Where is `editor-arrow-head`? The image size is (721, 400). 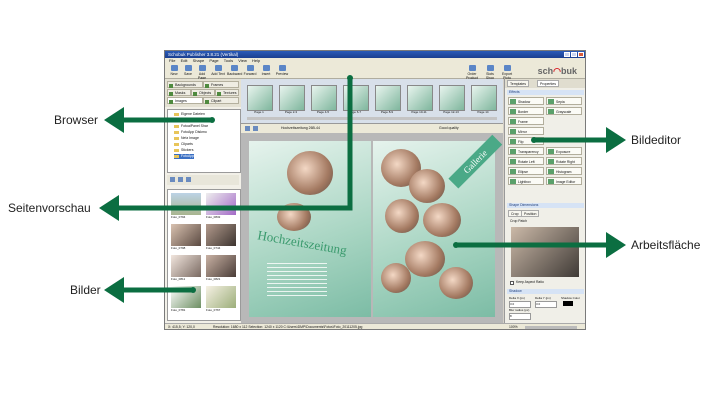
editor-arrow-head is located at coordinates (616, 140).